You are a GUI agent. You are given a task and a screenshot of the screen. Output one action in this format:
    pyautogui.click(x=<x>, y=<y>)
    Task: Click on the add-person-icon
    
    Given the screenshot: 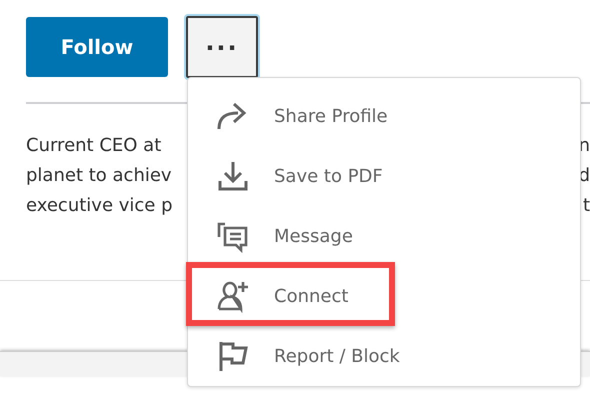 What is the action you would take?
    pyautogui.click(x=233, y=296)
    